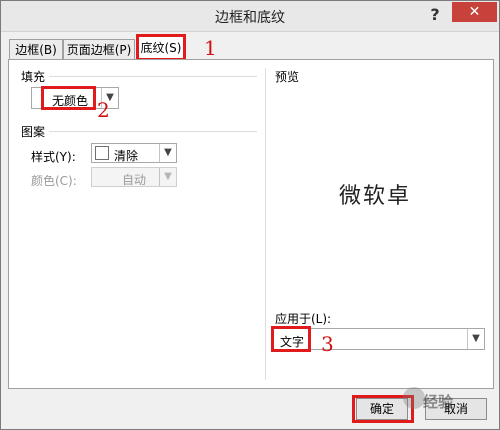 This screenshot has width=500, height=430. What do you see at coordinates (287, 77) in the screenshot?
I see `preview-label: 预览` at bounding box center [287, 77].